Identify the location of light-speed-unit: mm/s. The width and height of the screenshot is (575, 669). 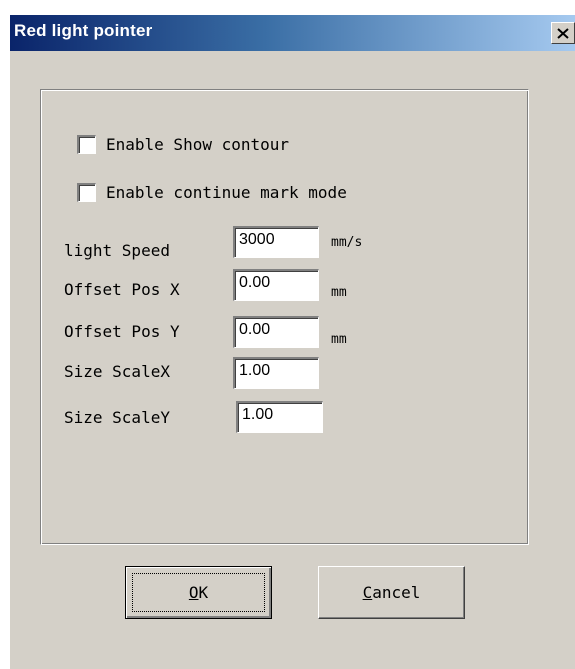
(347, 242).